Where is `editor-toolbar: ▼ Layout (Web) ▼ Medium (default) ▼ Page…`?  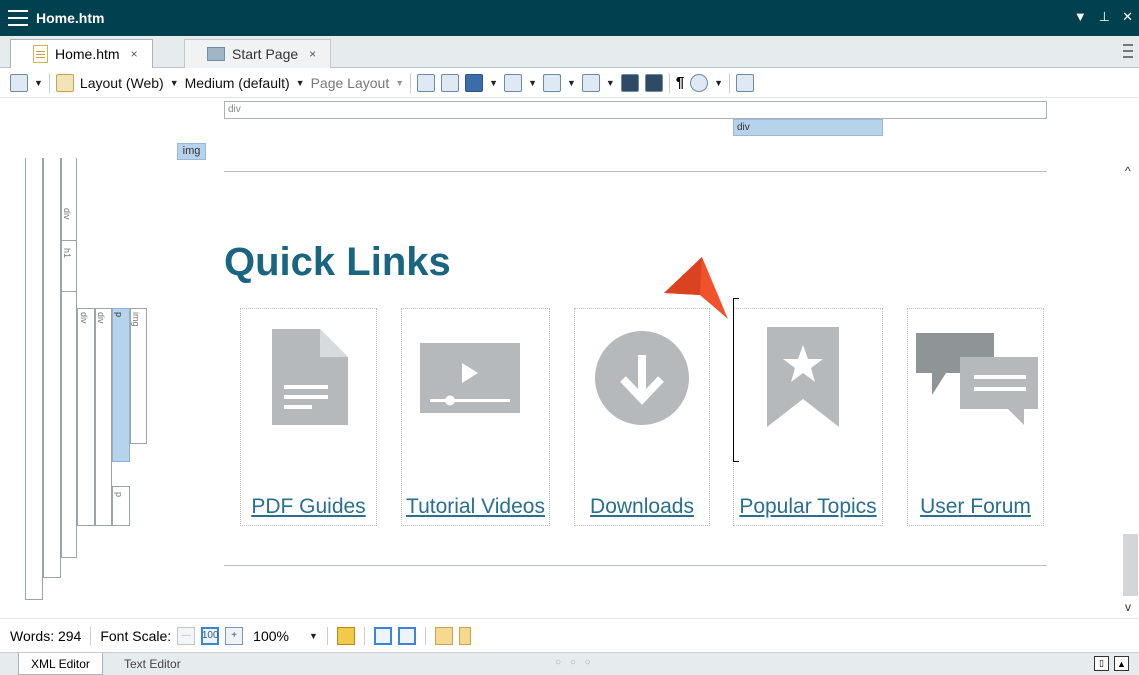 editor-toolbar: ▼ Layout (Web) ▼ Medium (default) ▼ Page… is located at coordinates (569, 83).